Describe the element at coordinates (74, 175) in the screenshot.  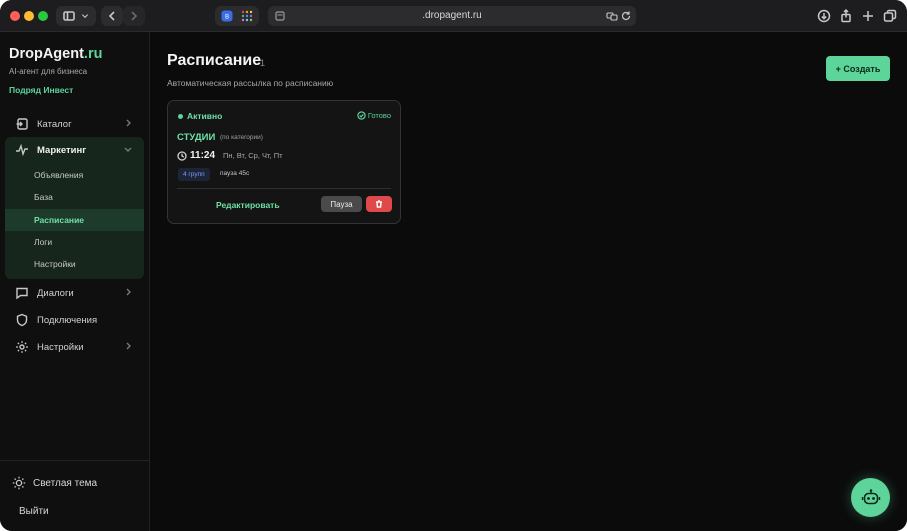
I see `sidebar-subitem-ads: Объявления` at that location.